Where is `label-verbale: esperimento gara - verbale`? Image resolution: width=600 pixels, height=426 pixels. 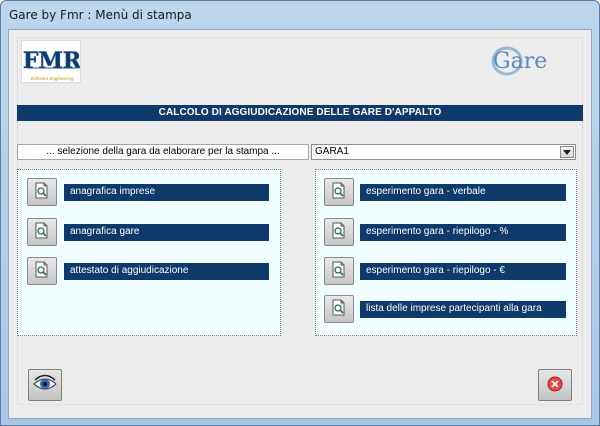 label-verbale: esperimento gara - verbale is located at coordinates (463, 192).